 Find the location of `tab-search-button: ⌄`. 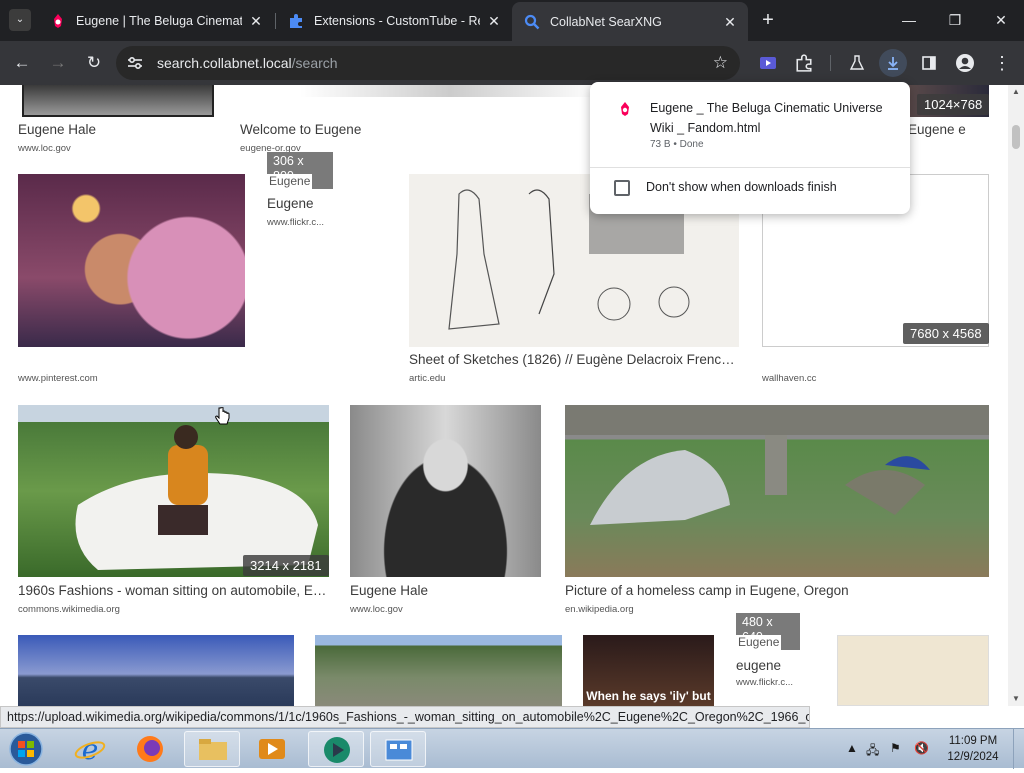

tab-search-button: ⌄ is located at coordinates (20, 20).